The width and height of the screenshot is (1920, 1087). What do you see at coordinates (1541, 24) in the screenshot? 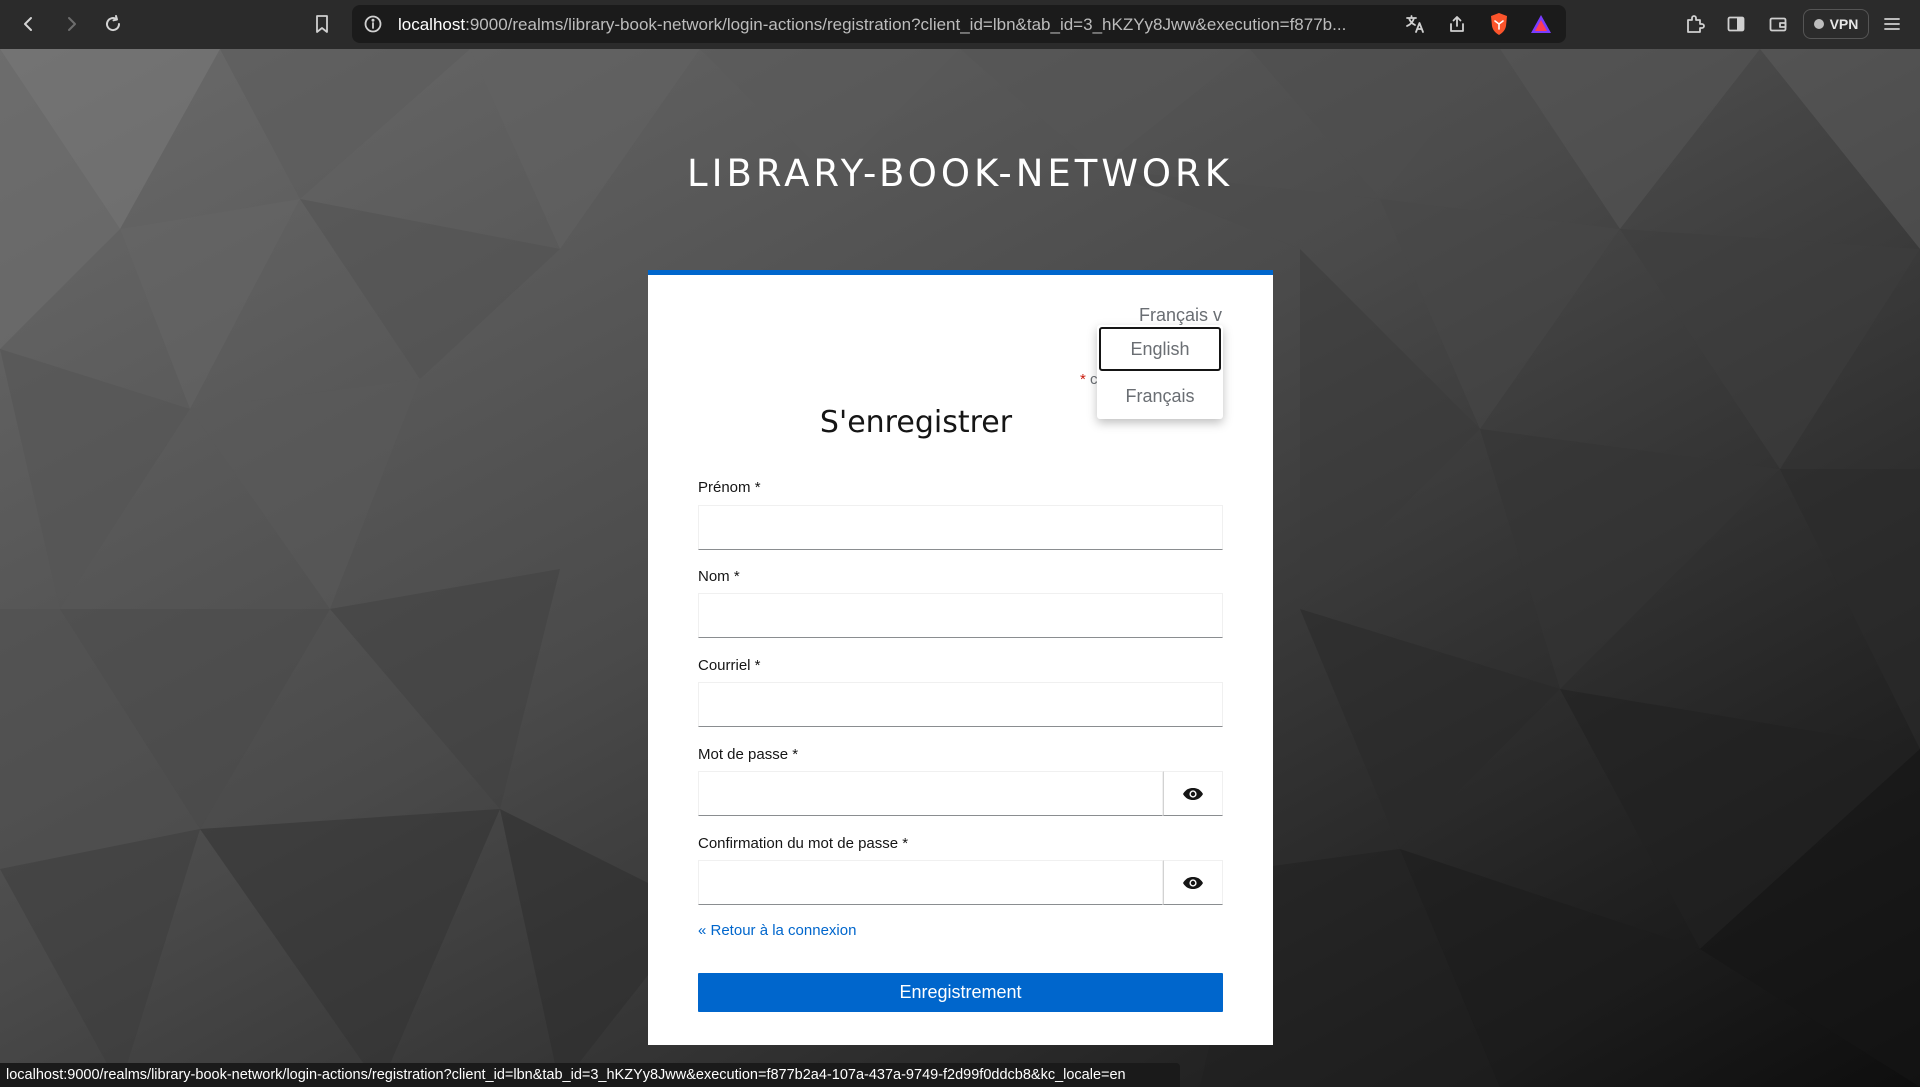
I see `brave-rewards-icon` at bounding box center [1541, 24].